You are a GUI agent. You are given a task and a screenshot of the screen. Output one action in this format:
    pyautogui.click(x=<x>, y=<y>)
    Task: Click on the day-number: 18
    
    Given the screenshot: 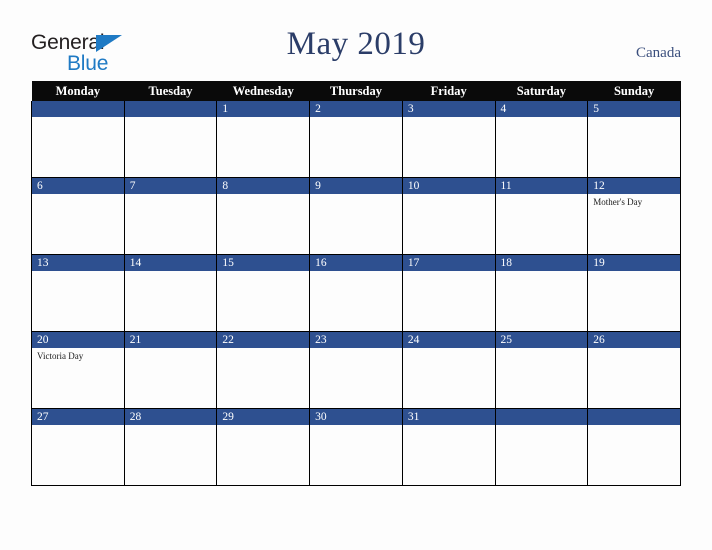 What is the action you would take?
    pyautogui.click(x=541, y=263)
    